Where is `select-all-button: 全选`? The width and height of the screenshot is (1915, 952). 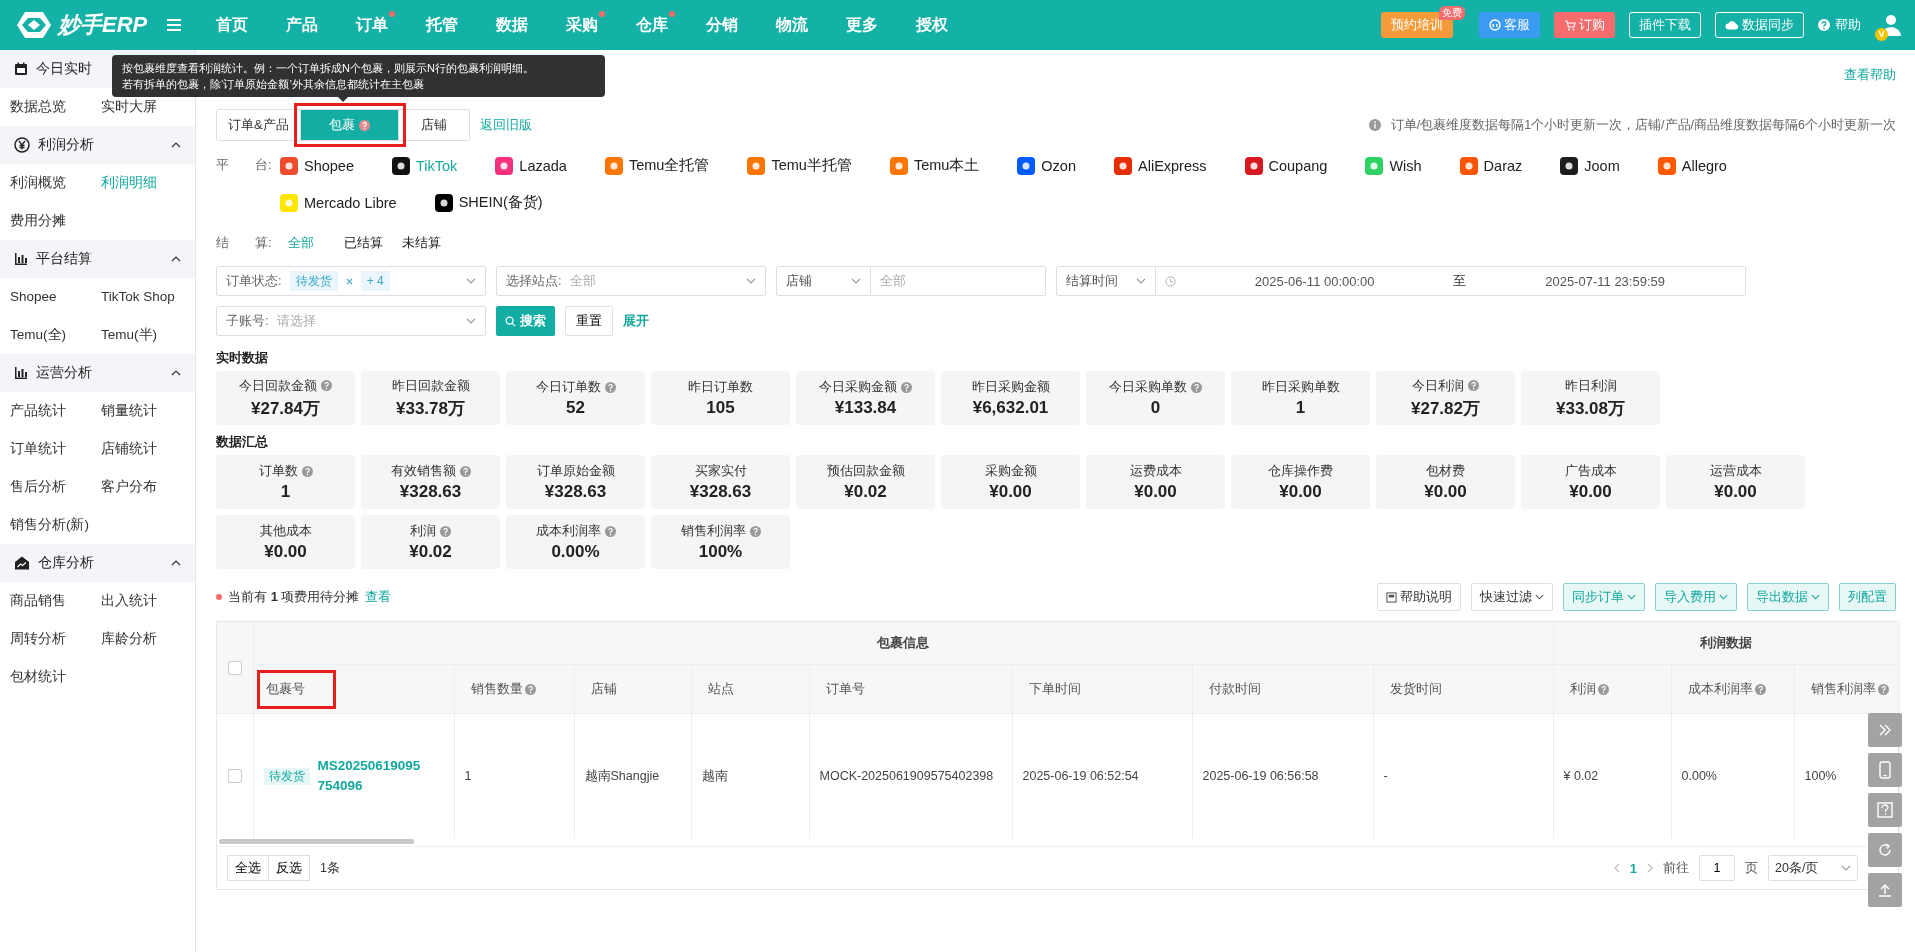
select-all-button: 全选 is located at coordinates (248, 868).